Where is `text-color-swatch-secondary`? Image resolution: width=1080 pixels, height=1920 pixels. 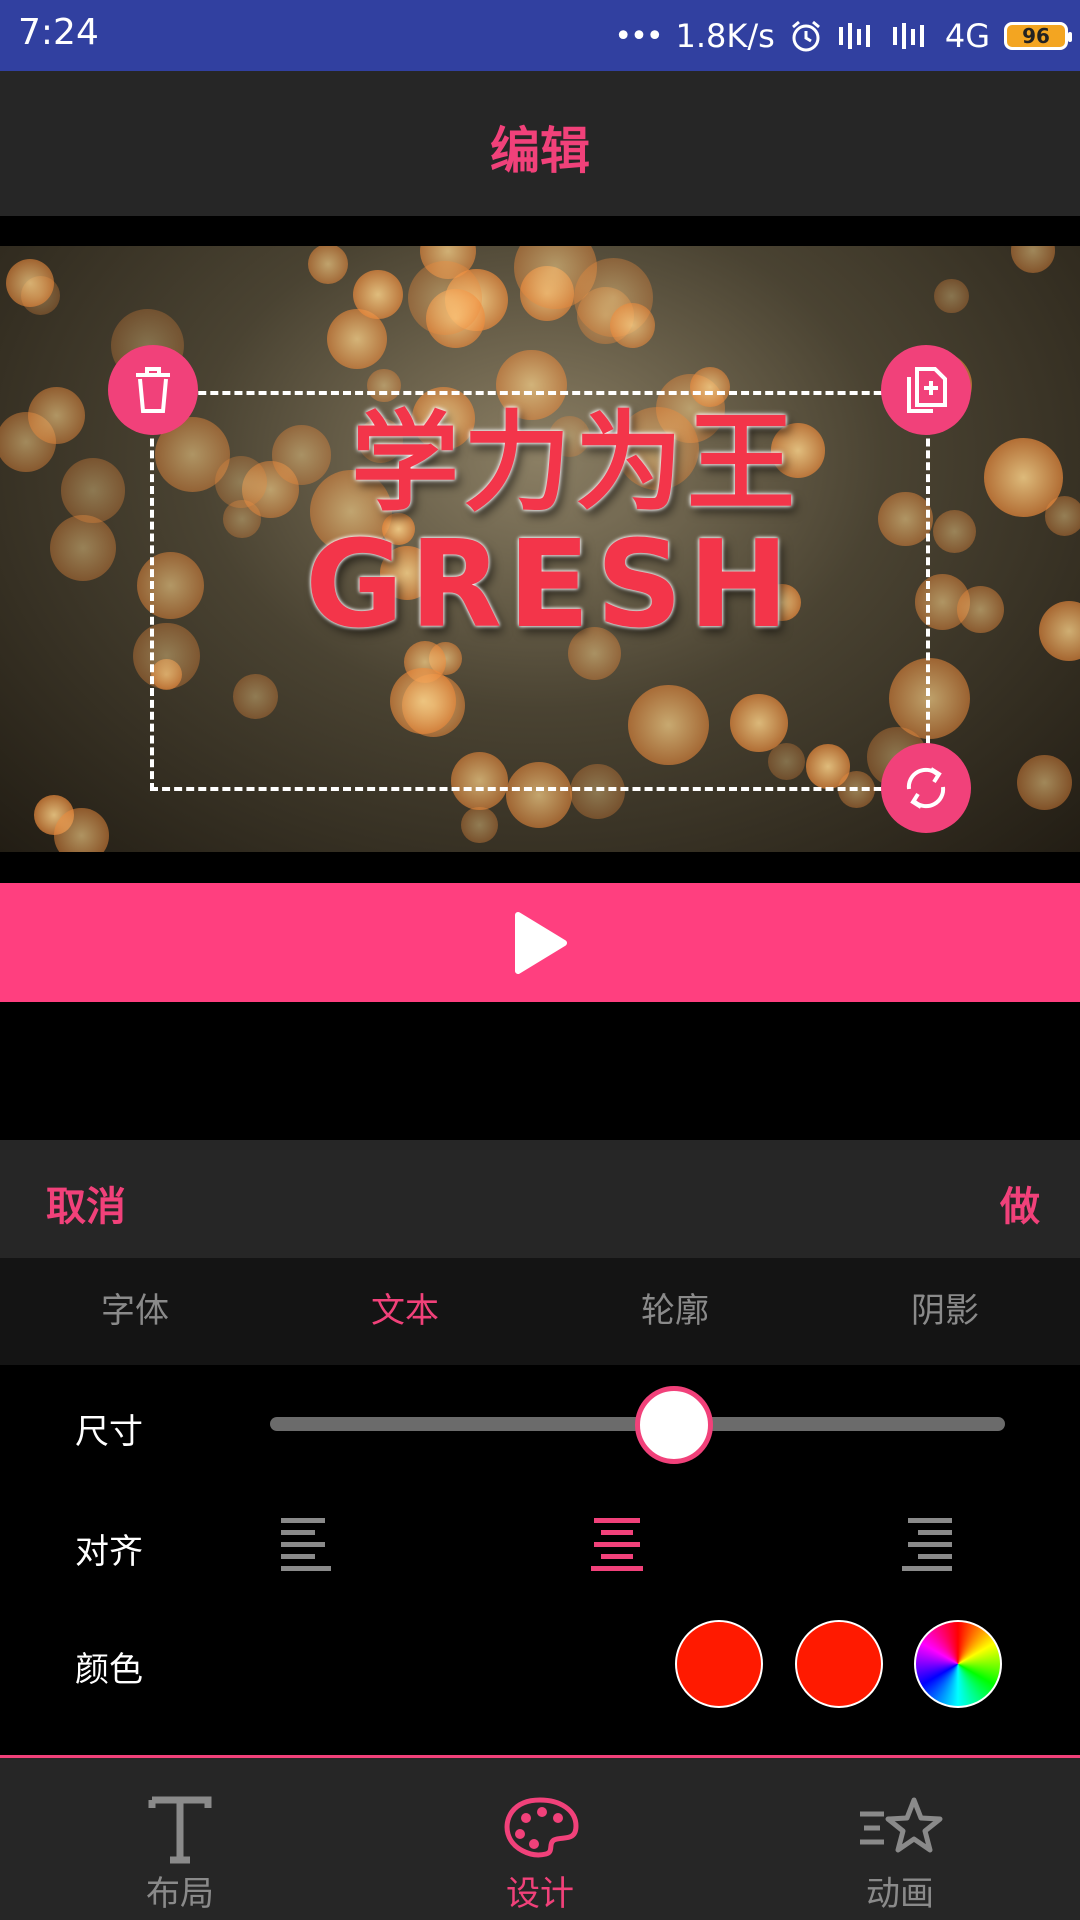
text-color-swatch-secondary is located at coordinates (839, 1664).